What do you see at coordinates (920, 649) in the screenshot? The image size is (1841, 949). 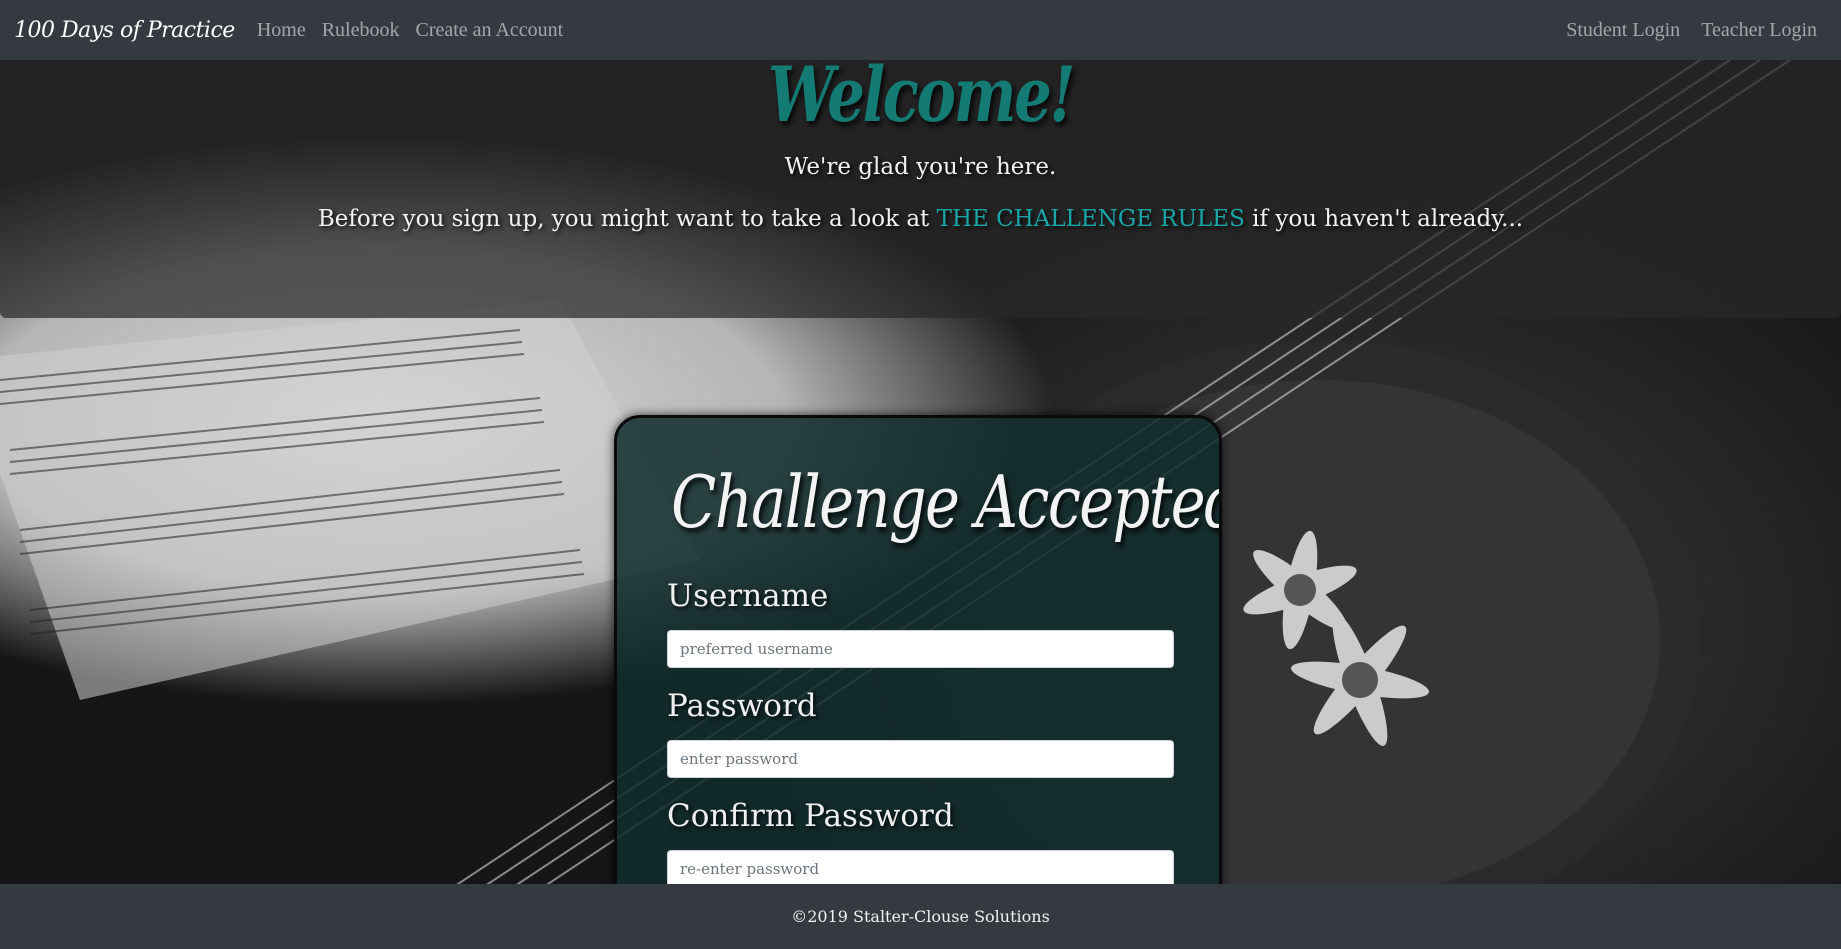 I see `username-input` at bounding box center [920, 649].